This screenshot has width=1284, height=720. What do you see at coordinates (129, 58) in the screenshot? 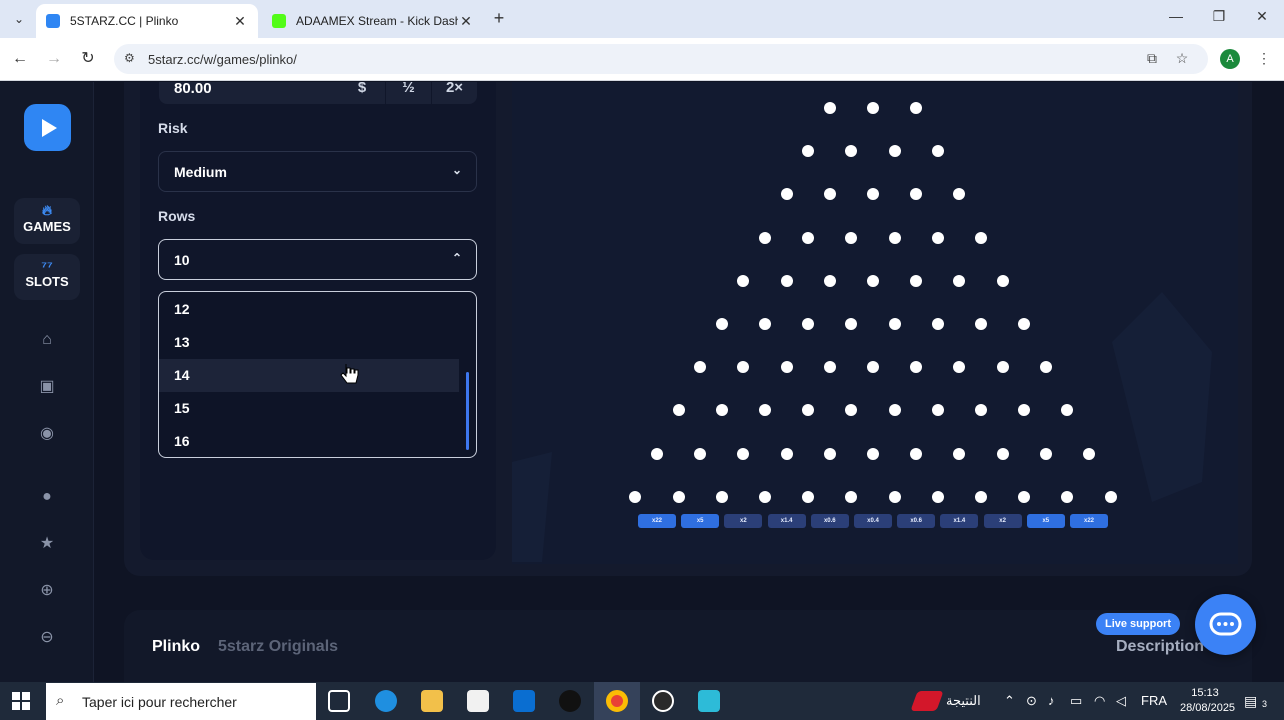
I see `site-info-icon: ⚙` at bounding box center [129, 58].